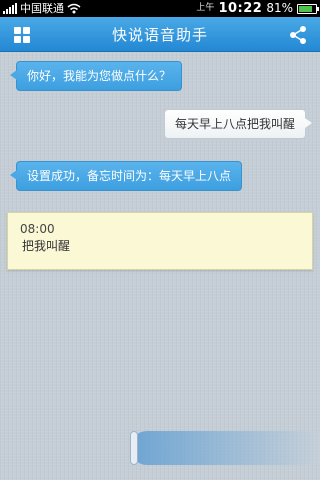 This screenshot has height=480, width=320. What do you see at coordinates (22, 35) in the screenshot?
I see `grid-menu-icon` at bounding box center [22, 35].